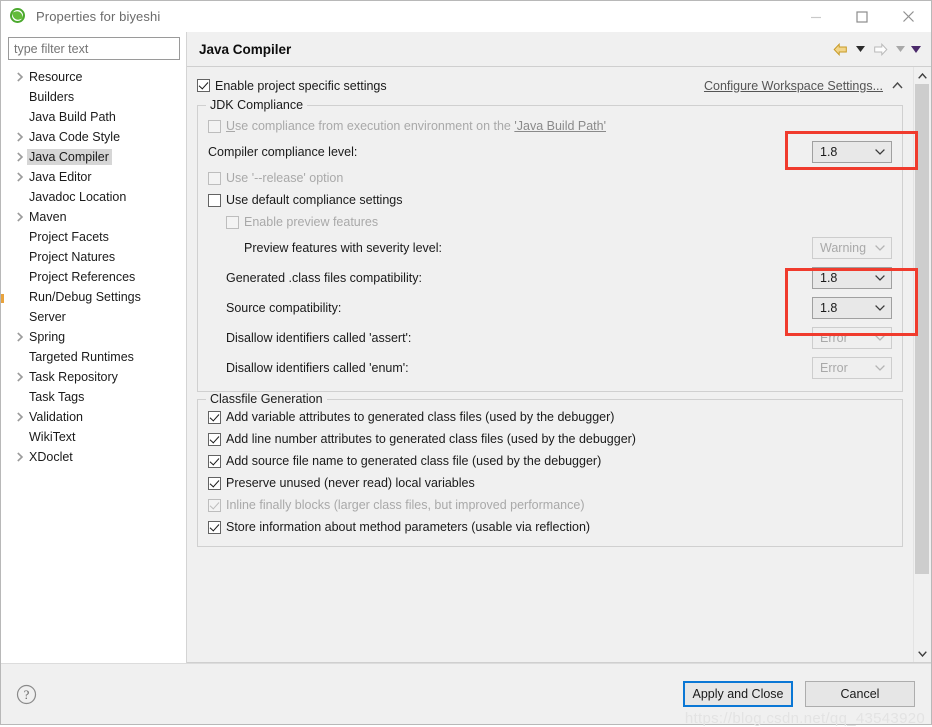 The width and height of the screenshot is (932, 727). What do you see at coordinates (93, 437) in the screenshot?
I see `sidebar-item-wikitext: WikiText` at bounding box center [93, 437].